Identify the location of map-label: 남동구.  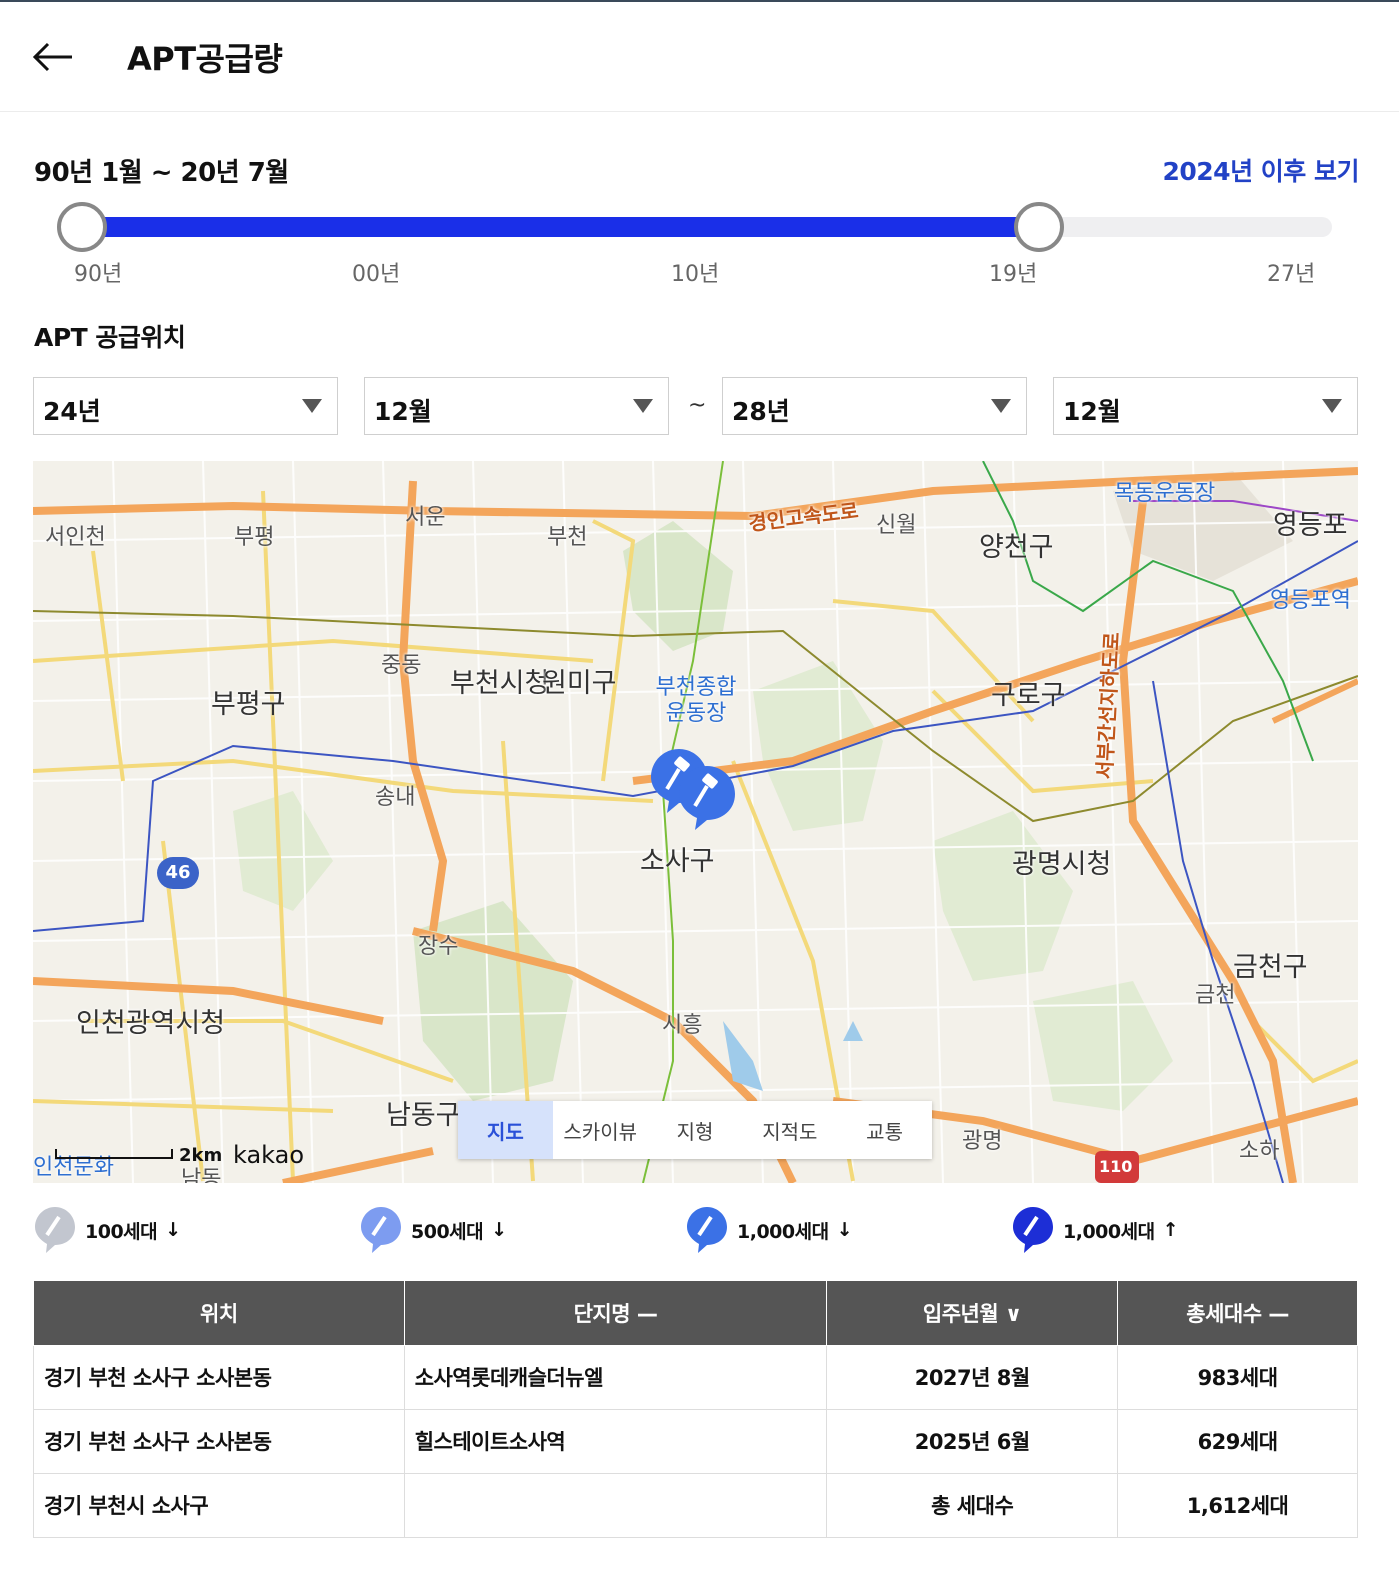
(423, 1115).